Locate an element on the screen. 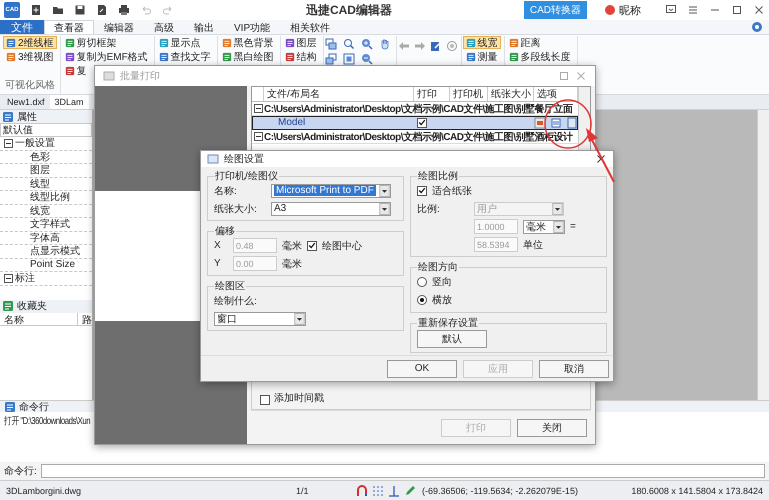 This screenshot has width=769, height=500. dialog-title: 批量打印 is located at coordinates (140, 76).